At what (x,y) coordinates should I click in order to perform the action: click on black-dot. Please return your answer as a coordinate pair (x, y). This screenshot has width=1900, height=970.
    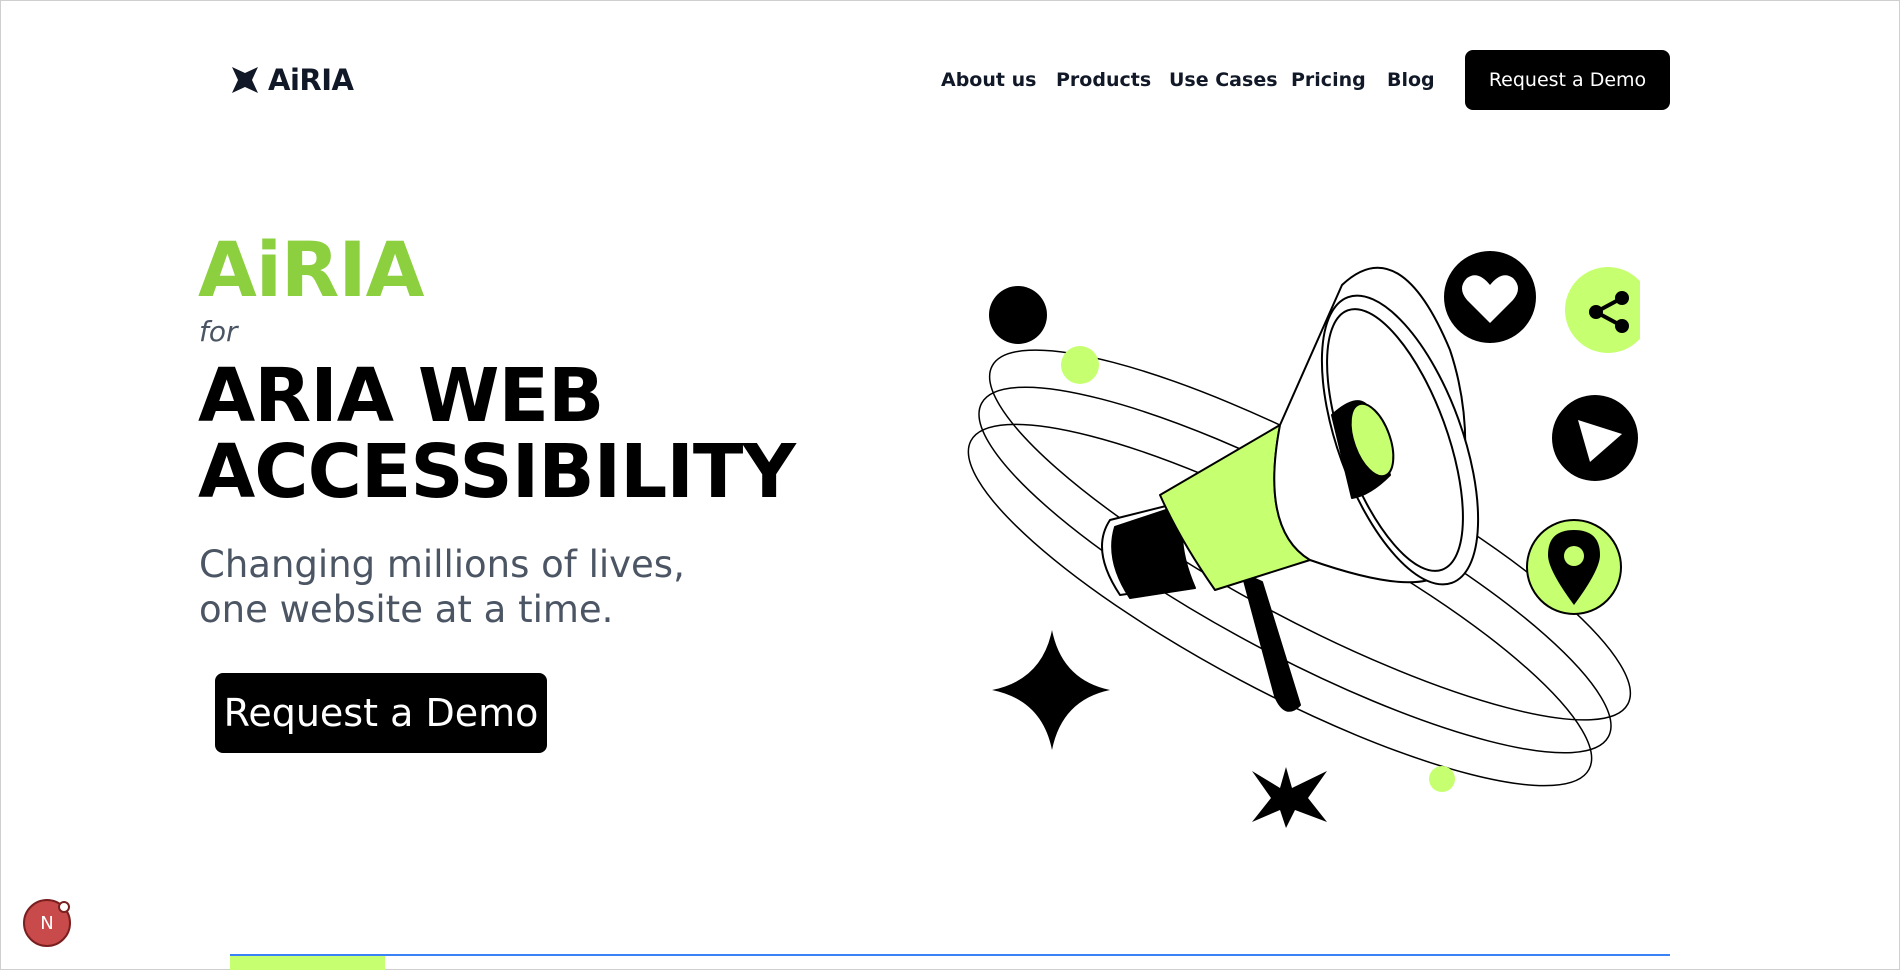
    Looking at the image, I should click on (1018, 315).